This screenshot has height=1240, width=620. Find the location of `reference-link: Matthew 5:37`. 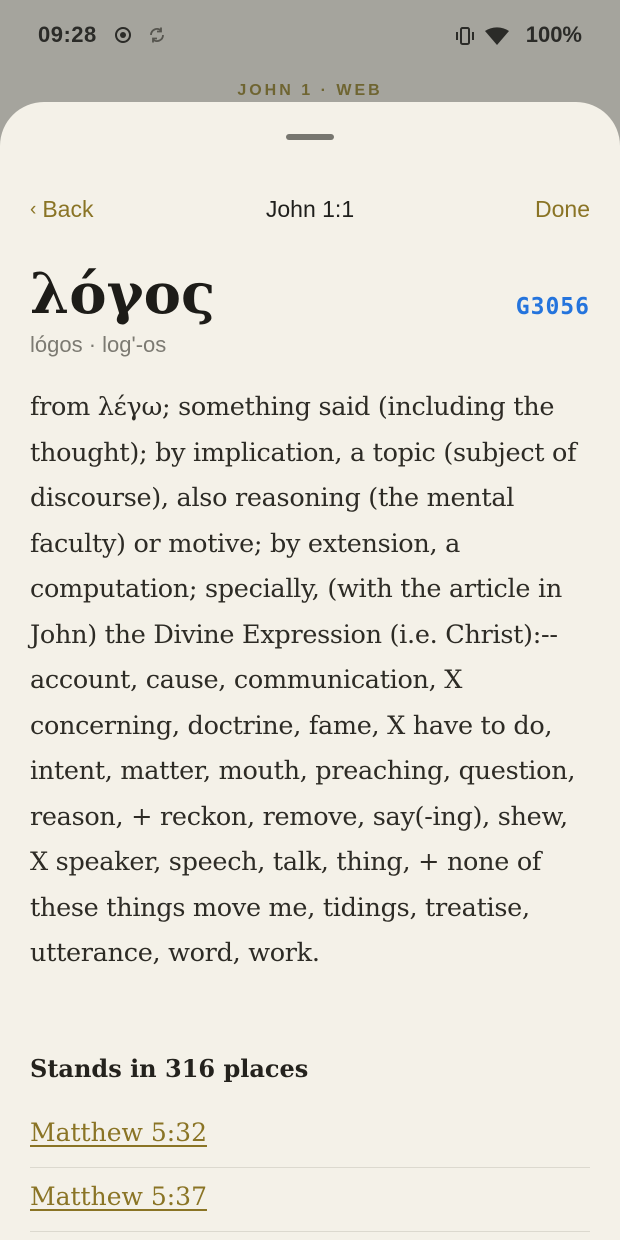

reference-link: Matthew 5:37 is located at coordinates (118, 1196).